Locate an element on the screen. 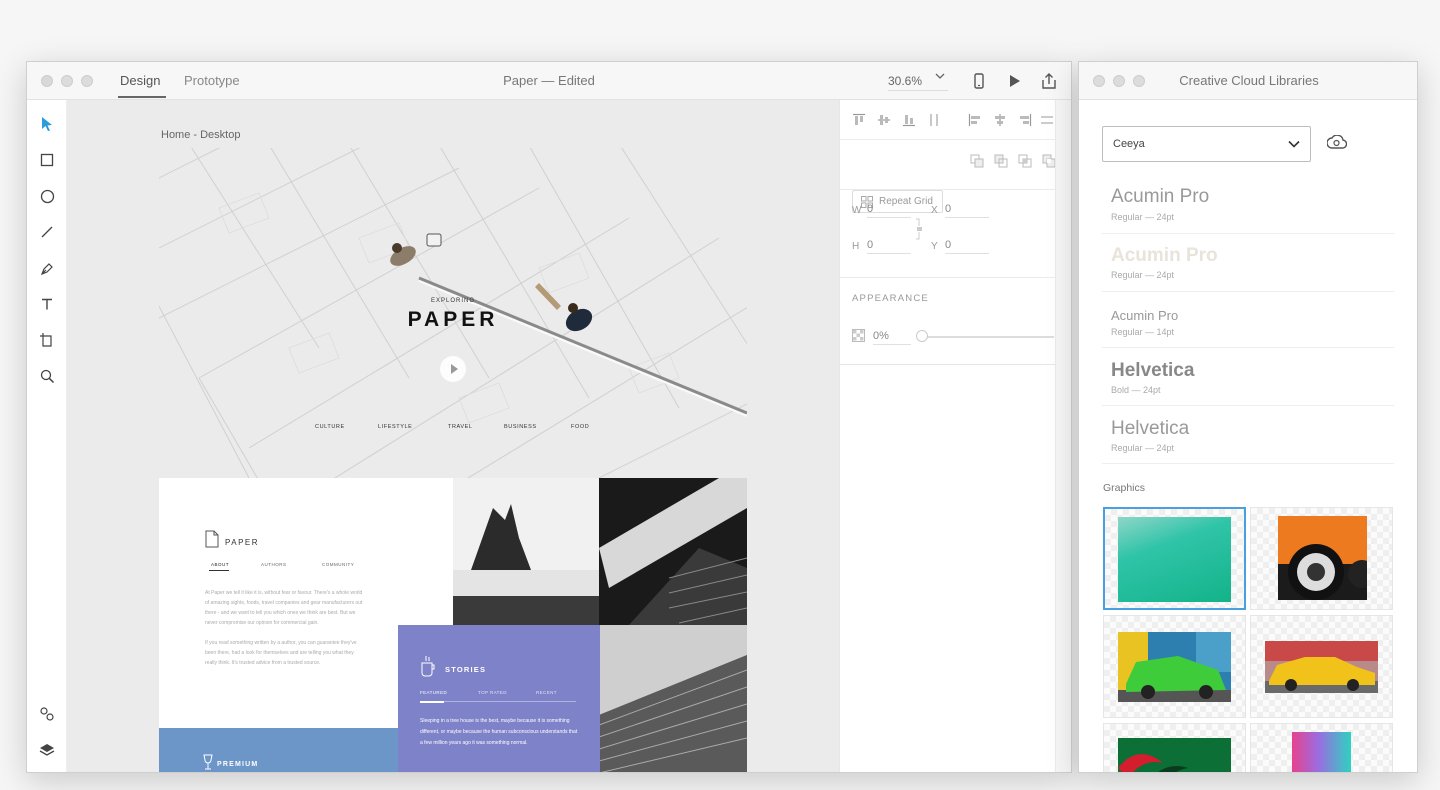  graphic-yellow-car is located at coordinates (1321, 666).